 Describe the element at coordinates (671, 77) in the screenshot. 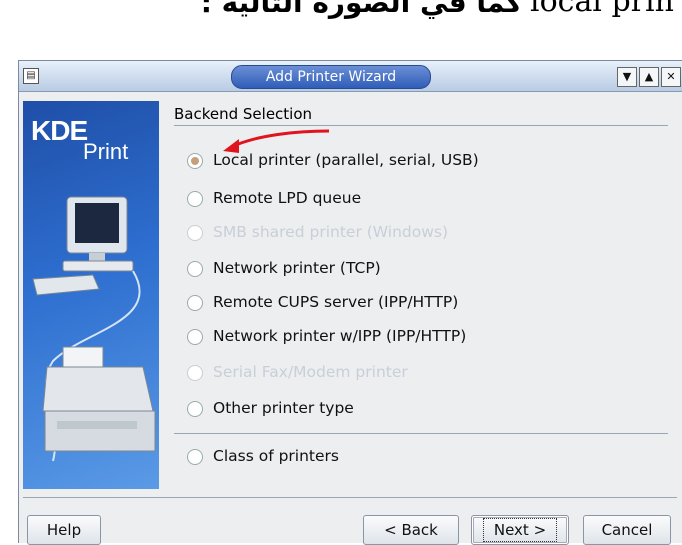

I see `close-icon: ✕` at that location.